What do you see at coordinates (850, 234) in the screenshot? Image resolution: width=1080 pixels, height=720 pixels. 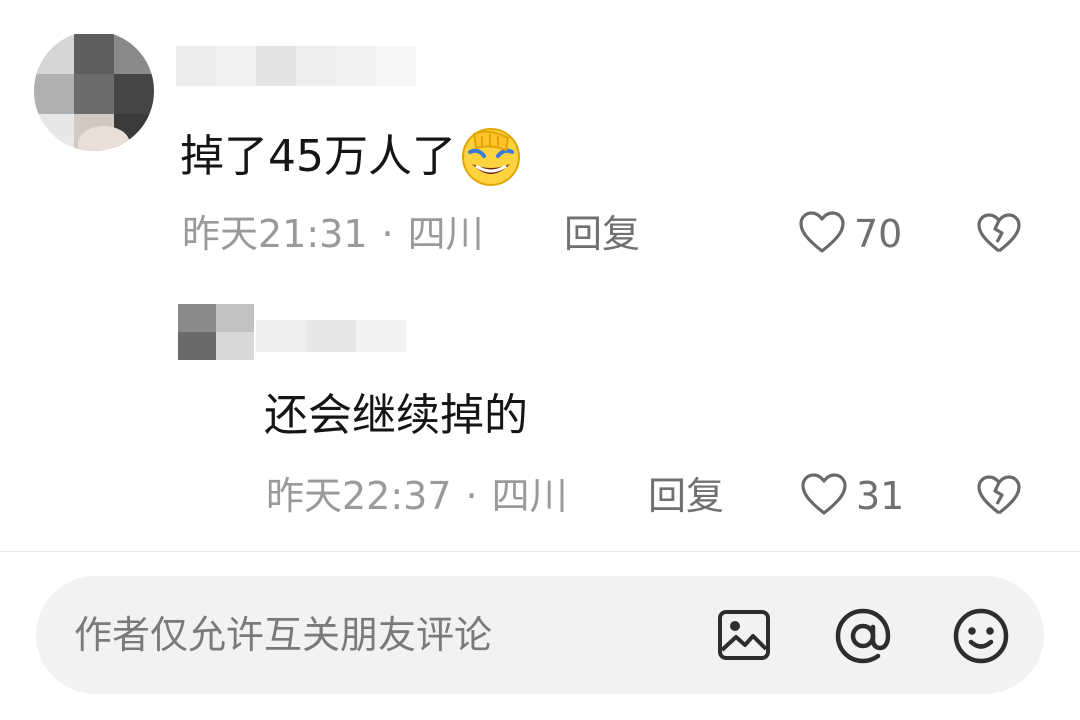 I see `like-button: 70` at bounding box center [850, 234].